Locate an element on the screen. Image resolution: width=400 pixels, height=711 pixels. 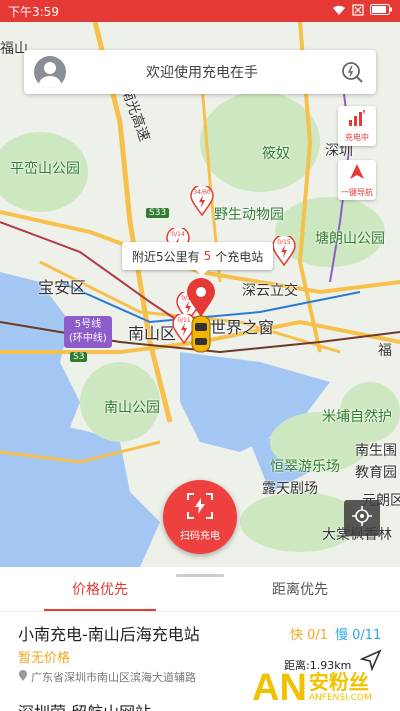
watermark-url: ANFENSI.COM is located at coordinates (340, 698).